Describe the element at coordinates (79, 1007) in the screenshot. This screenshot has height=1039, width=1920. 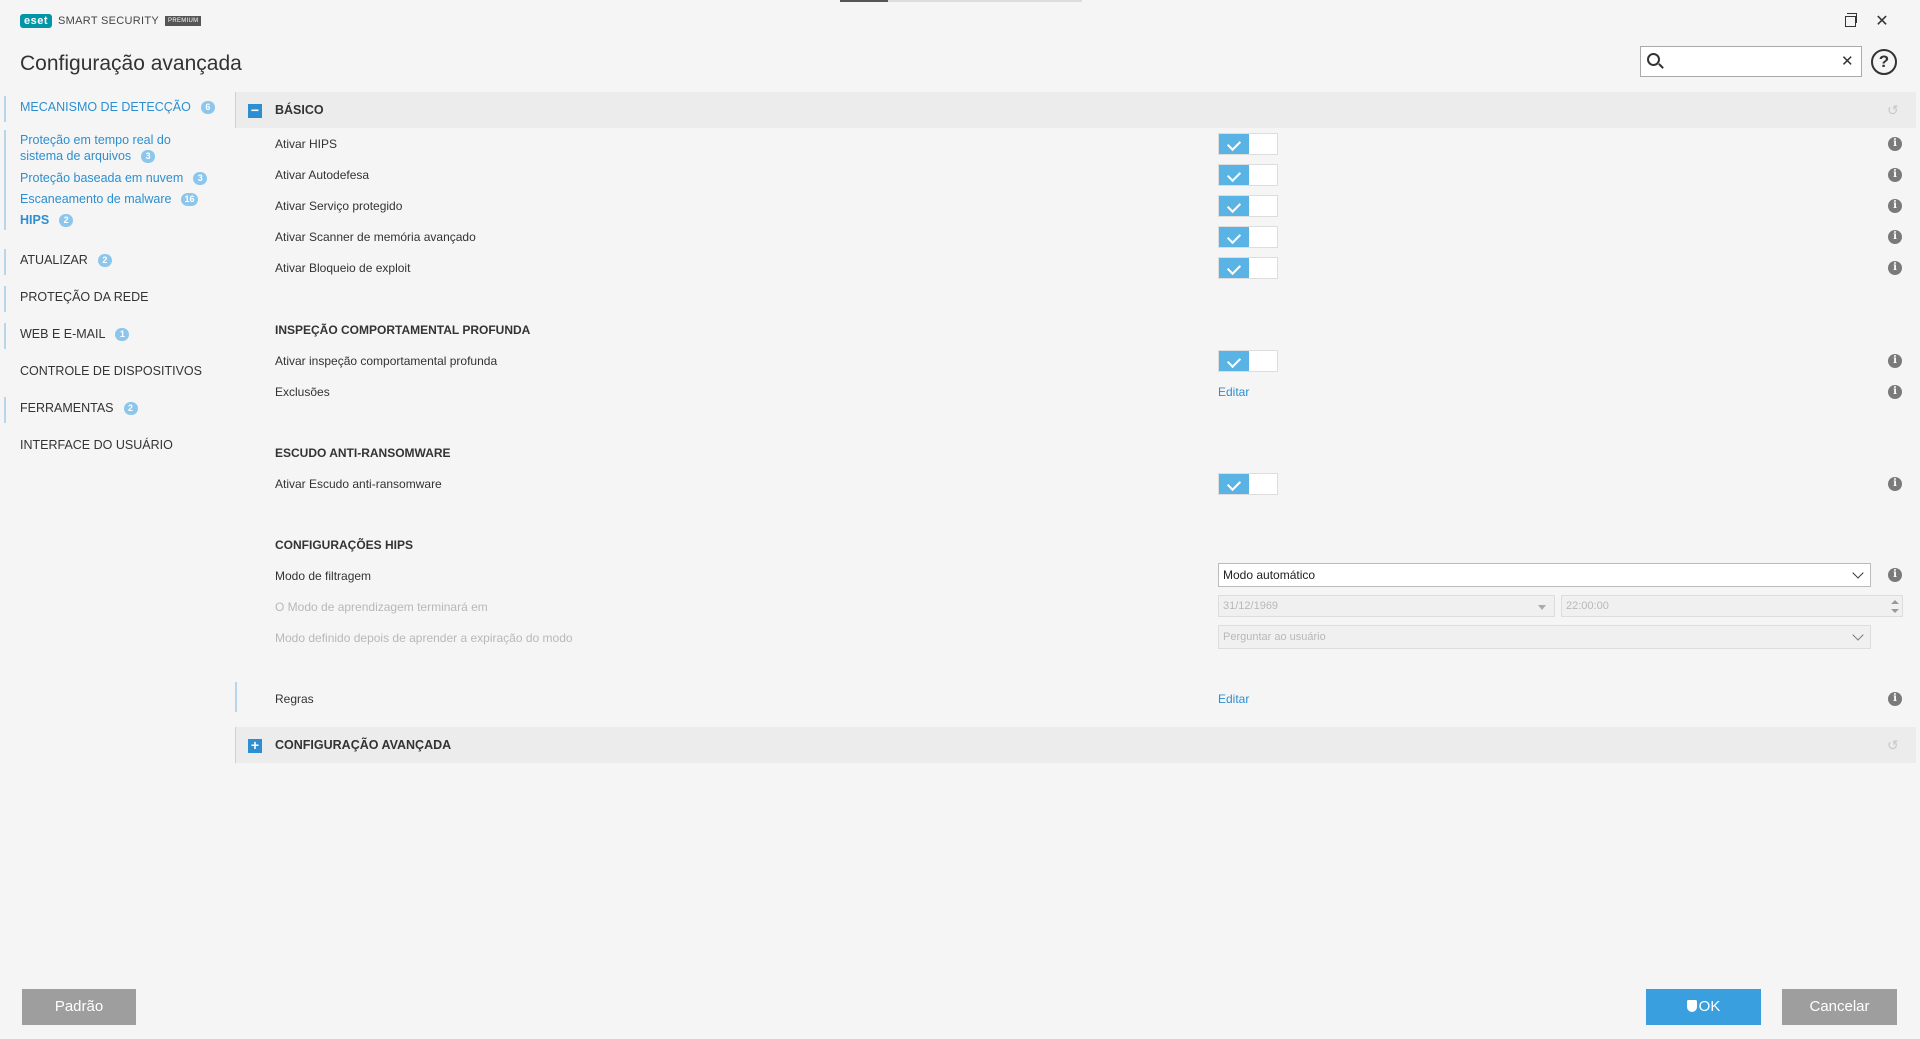
I see `default-button: Padrão` at that location.